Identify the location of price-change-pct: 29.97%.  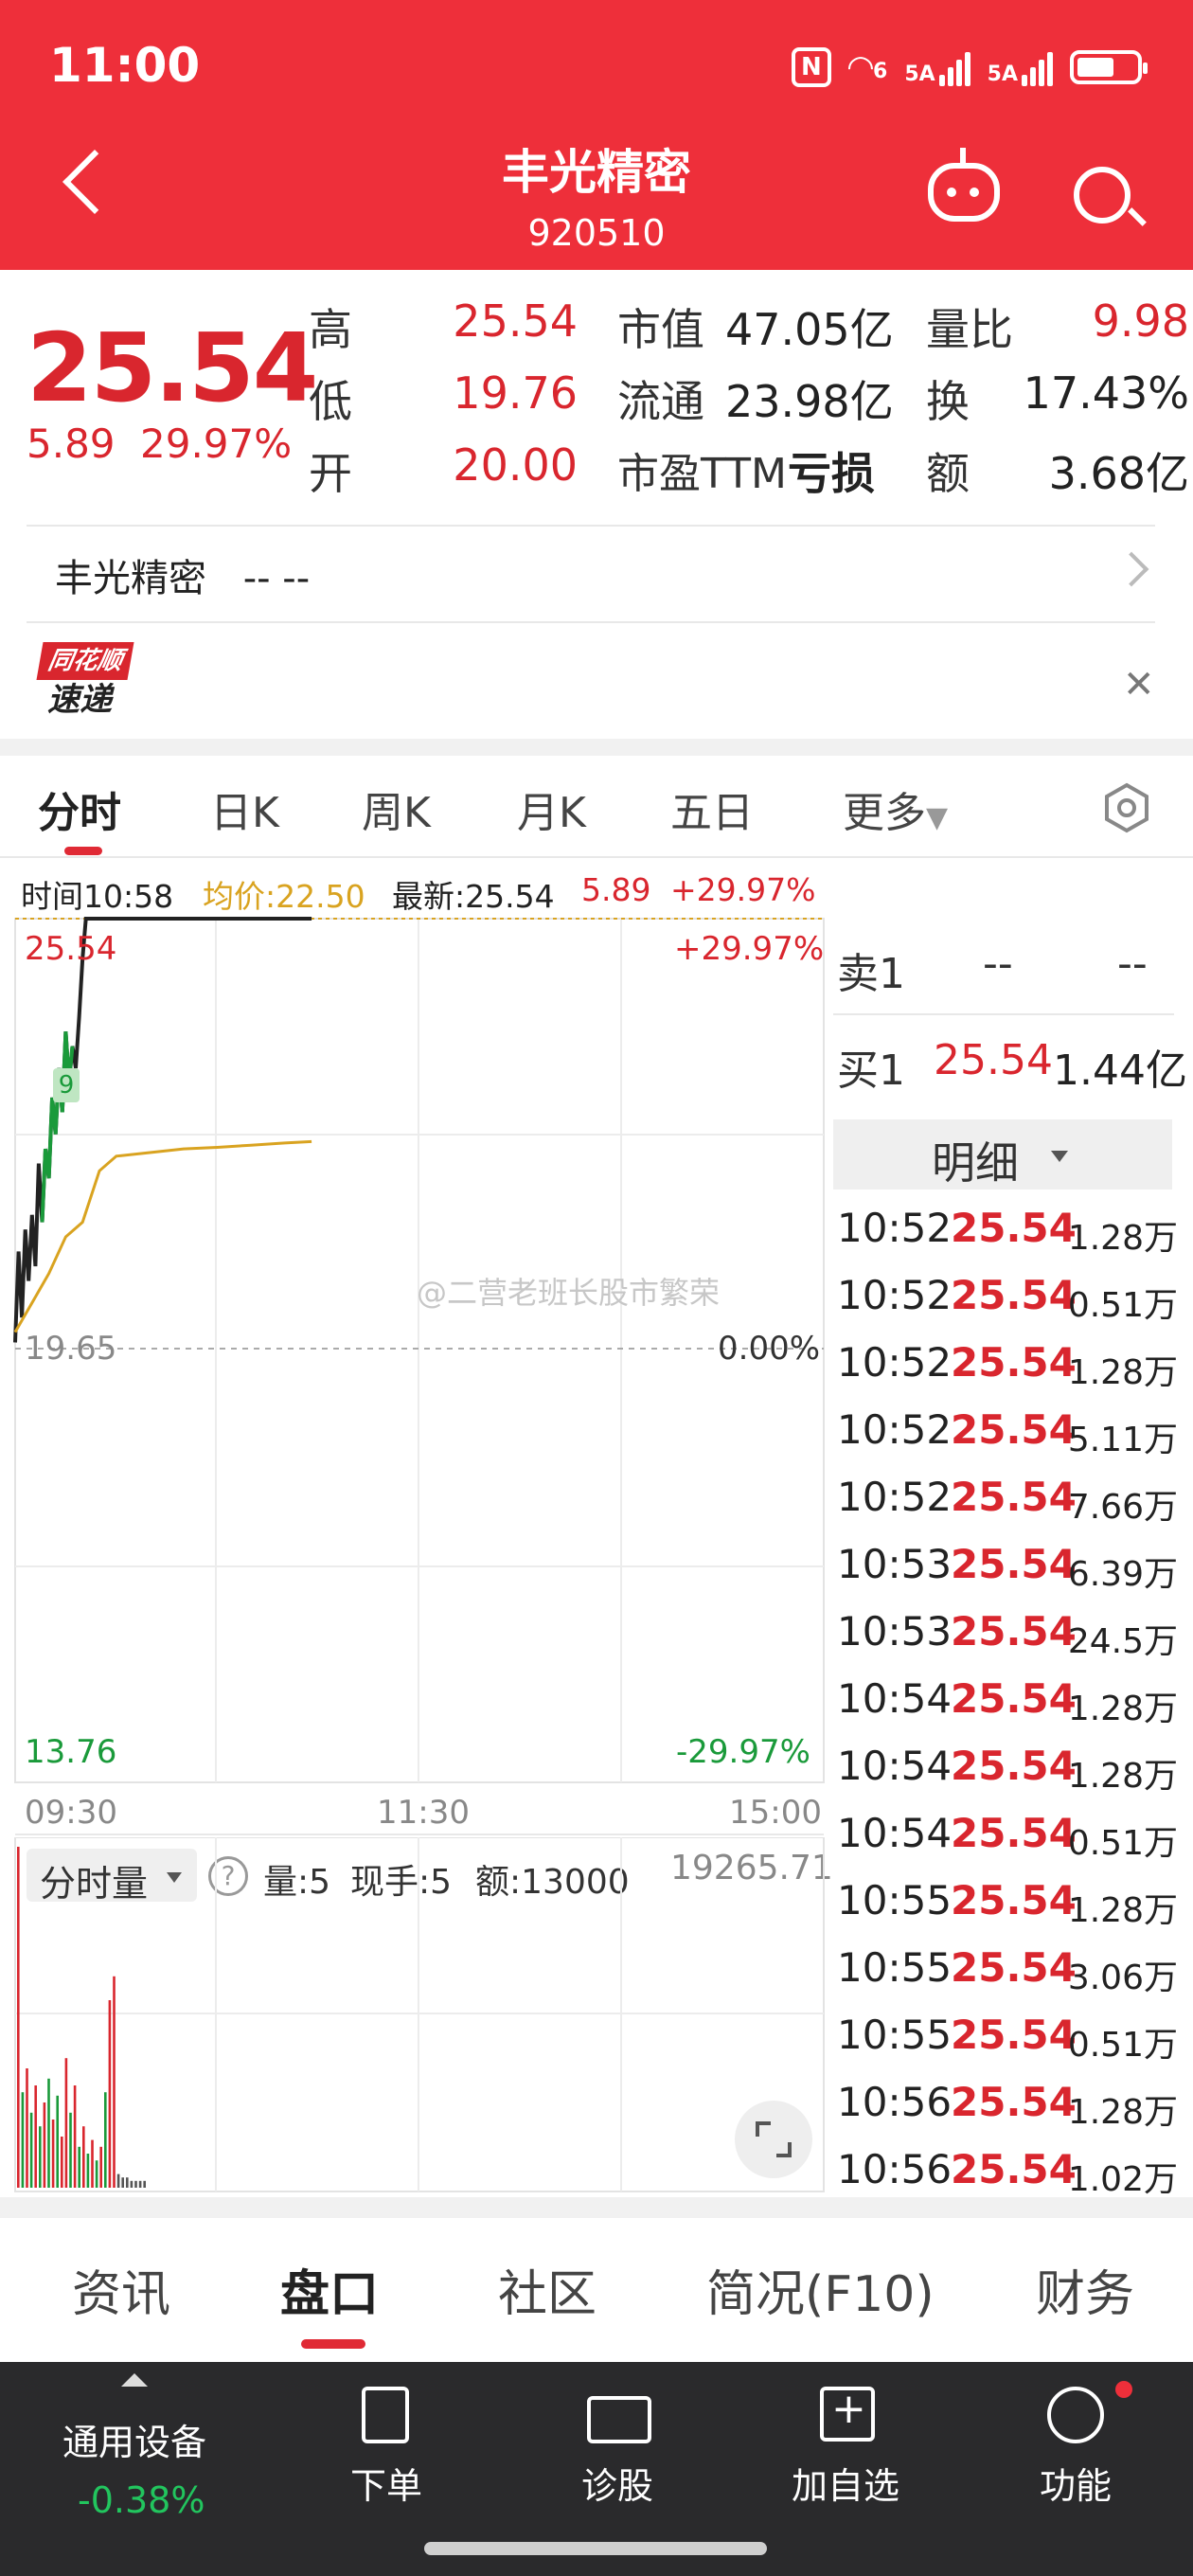
(216, 443).